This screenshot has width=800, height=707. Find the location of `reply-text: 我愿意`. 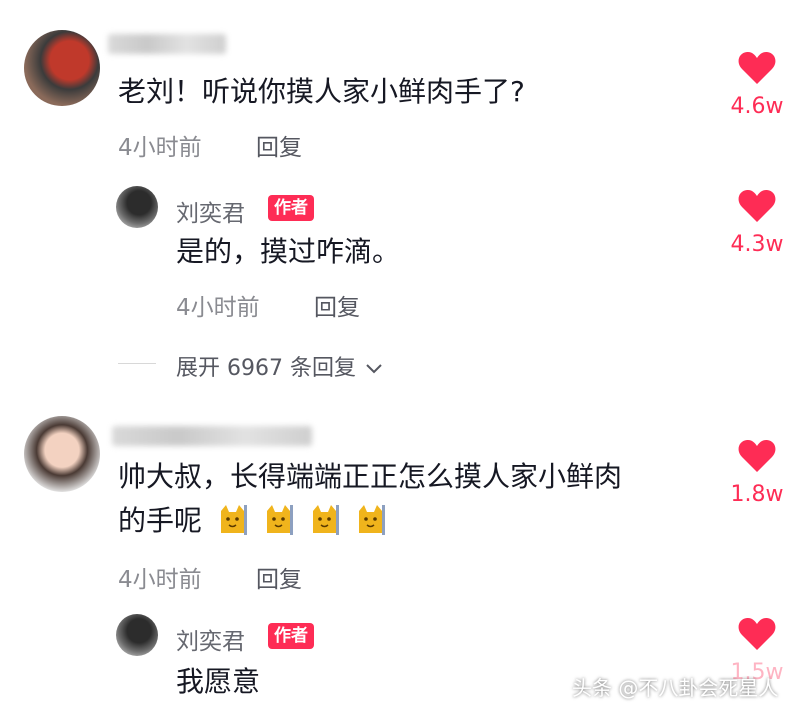

reply-text: 我愿意 is located at coordinates (218, 681).